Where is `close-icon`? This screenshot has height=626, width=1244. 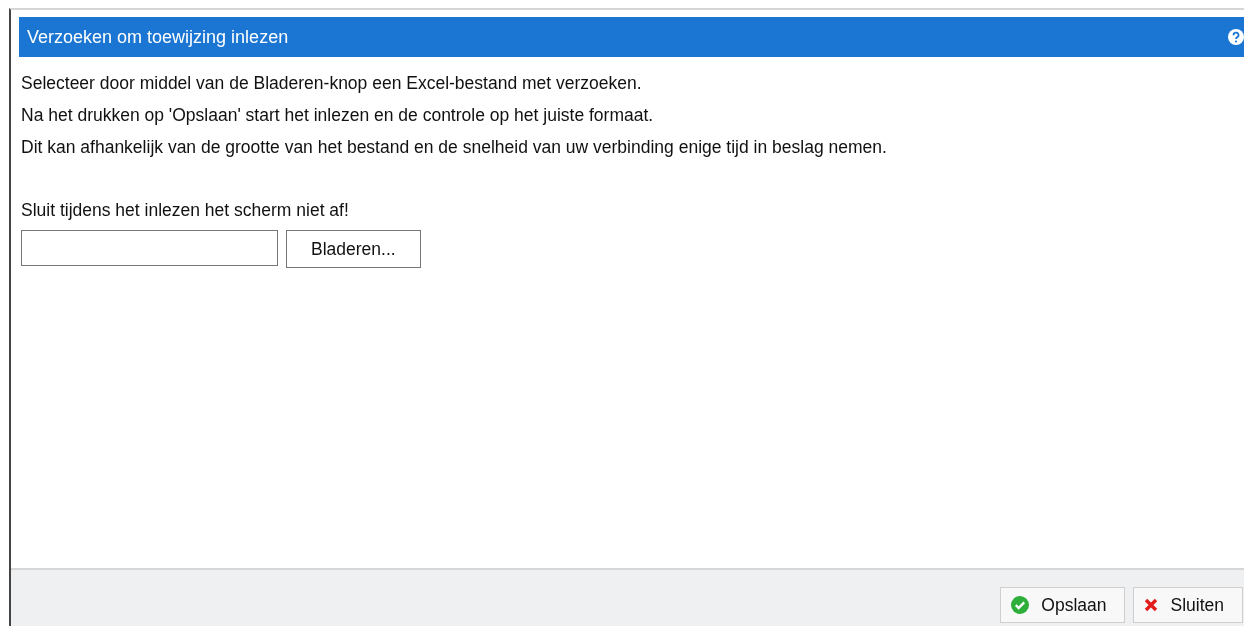 close-icon is located at coordinates (1151, 605).